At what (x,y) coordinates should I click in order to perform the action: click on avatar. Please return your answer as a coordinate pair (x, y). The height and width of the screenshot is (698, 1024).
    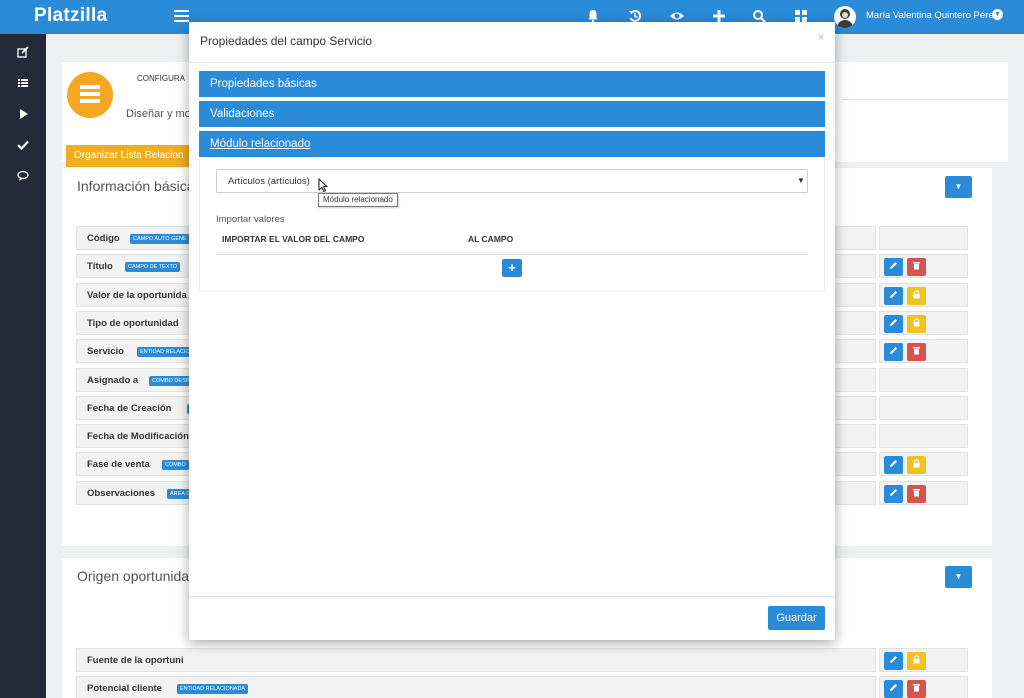
    Looking at the image, I should click on (845, 17).